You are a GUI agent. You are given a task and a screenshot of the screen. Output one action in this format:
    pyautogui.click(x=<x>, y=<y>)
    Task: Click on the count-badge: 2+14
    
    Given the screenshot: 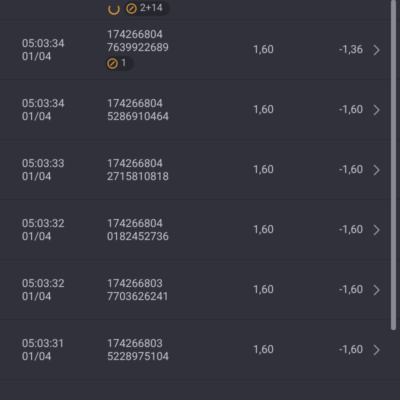 What is the action you would take?
    pyautogui.click(x=147, y=8)
    